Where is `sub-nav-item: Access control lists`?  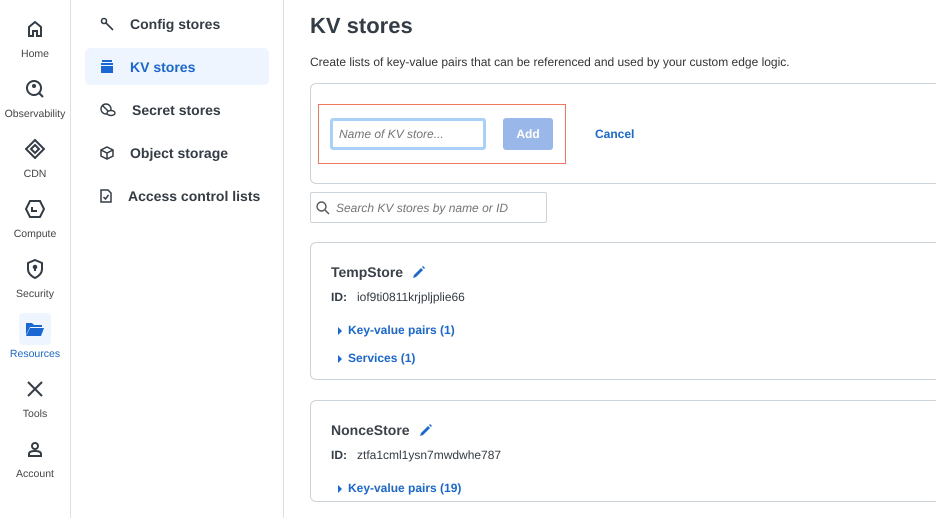
sub-nav-item: Access control lists is located at coordinates (177, 195).